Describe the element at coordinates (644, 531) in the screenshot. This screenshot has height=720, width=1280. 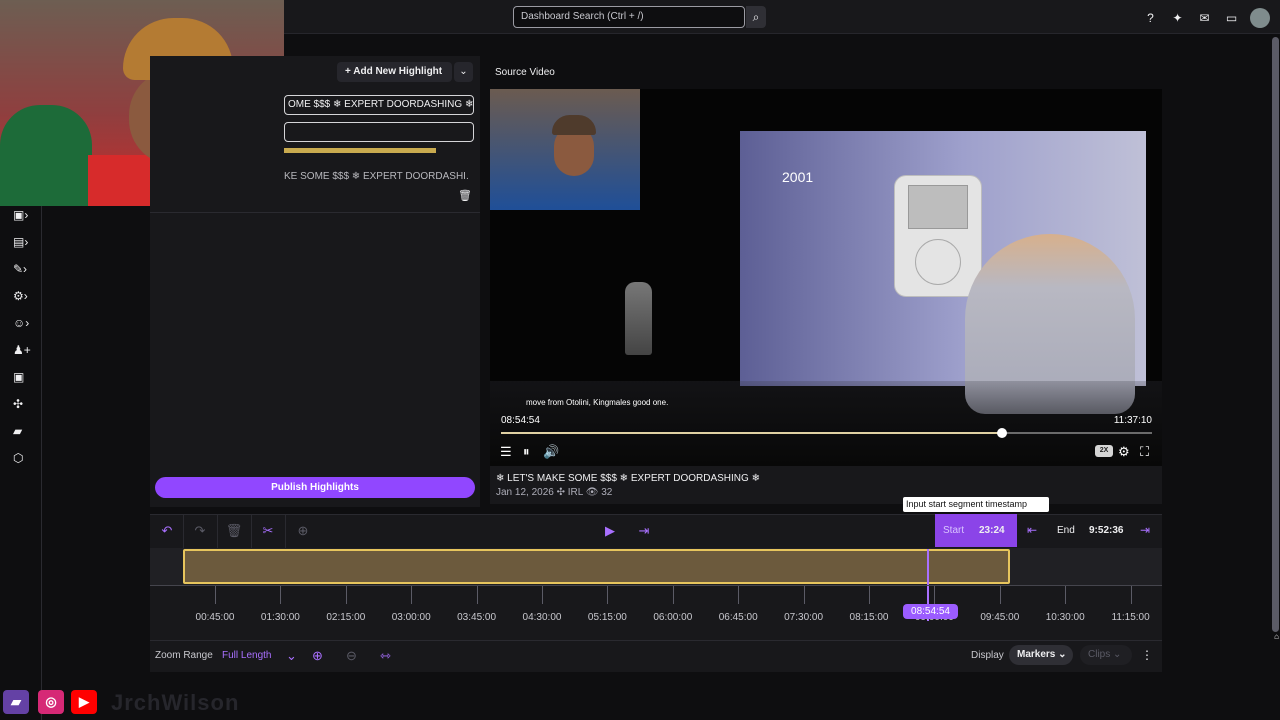
I see `jump-end-icon: ⇥` at that location.